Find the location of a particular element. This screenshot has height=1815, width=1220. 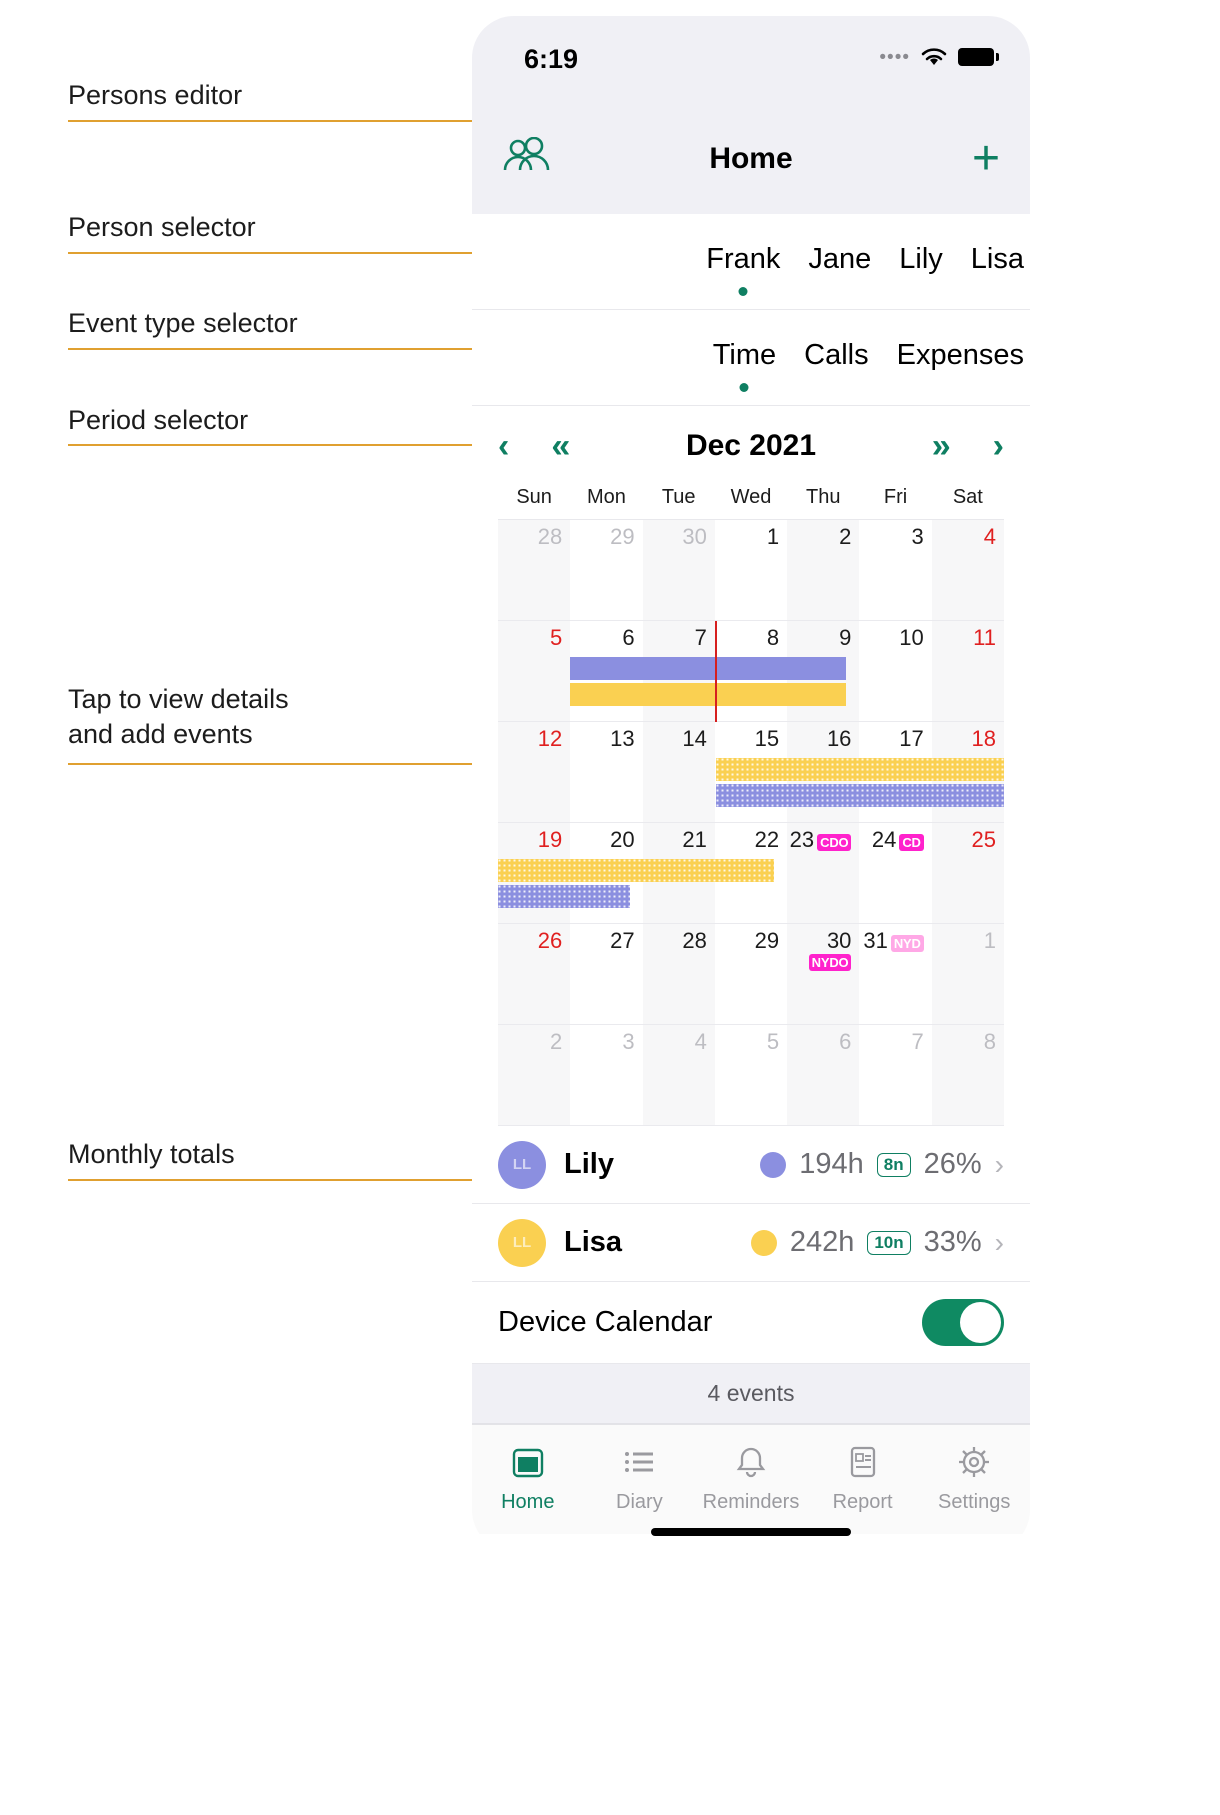

chevron-left-icon: ‹ is located at coordinates (503, 446).